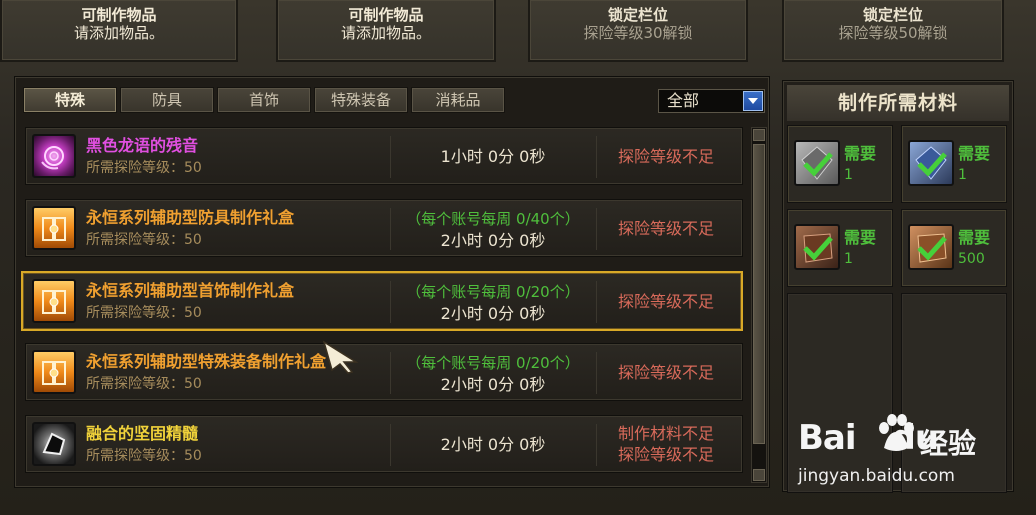 The image size is (1036, 515). What do you see at coordinates (142, 145) in the screenshot?
I see `recipe-name: 黑色龙语的残音` at bounding box center [142, 145].